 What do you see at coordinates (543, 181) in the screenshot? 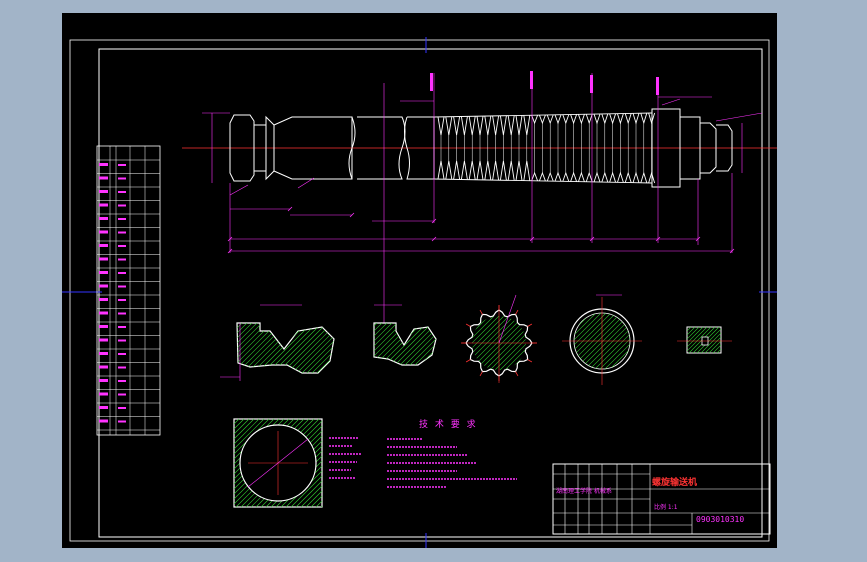
I see `screw-bottom-edge` at bounding box center [543, 181].